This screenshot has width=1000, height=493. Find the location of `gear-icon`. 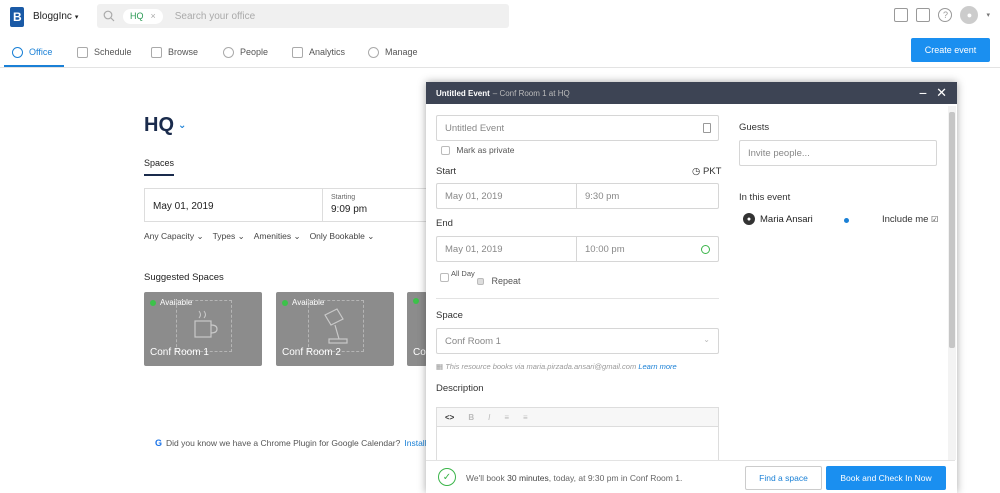

gear-icon is located at coordinates (373, 52).